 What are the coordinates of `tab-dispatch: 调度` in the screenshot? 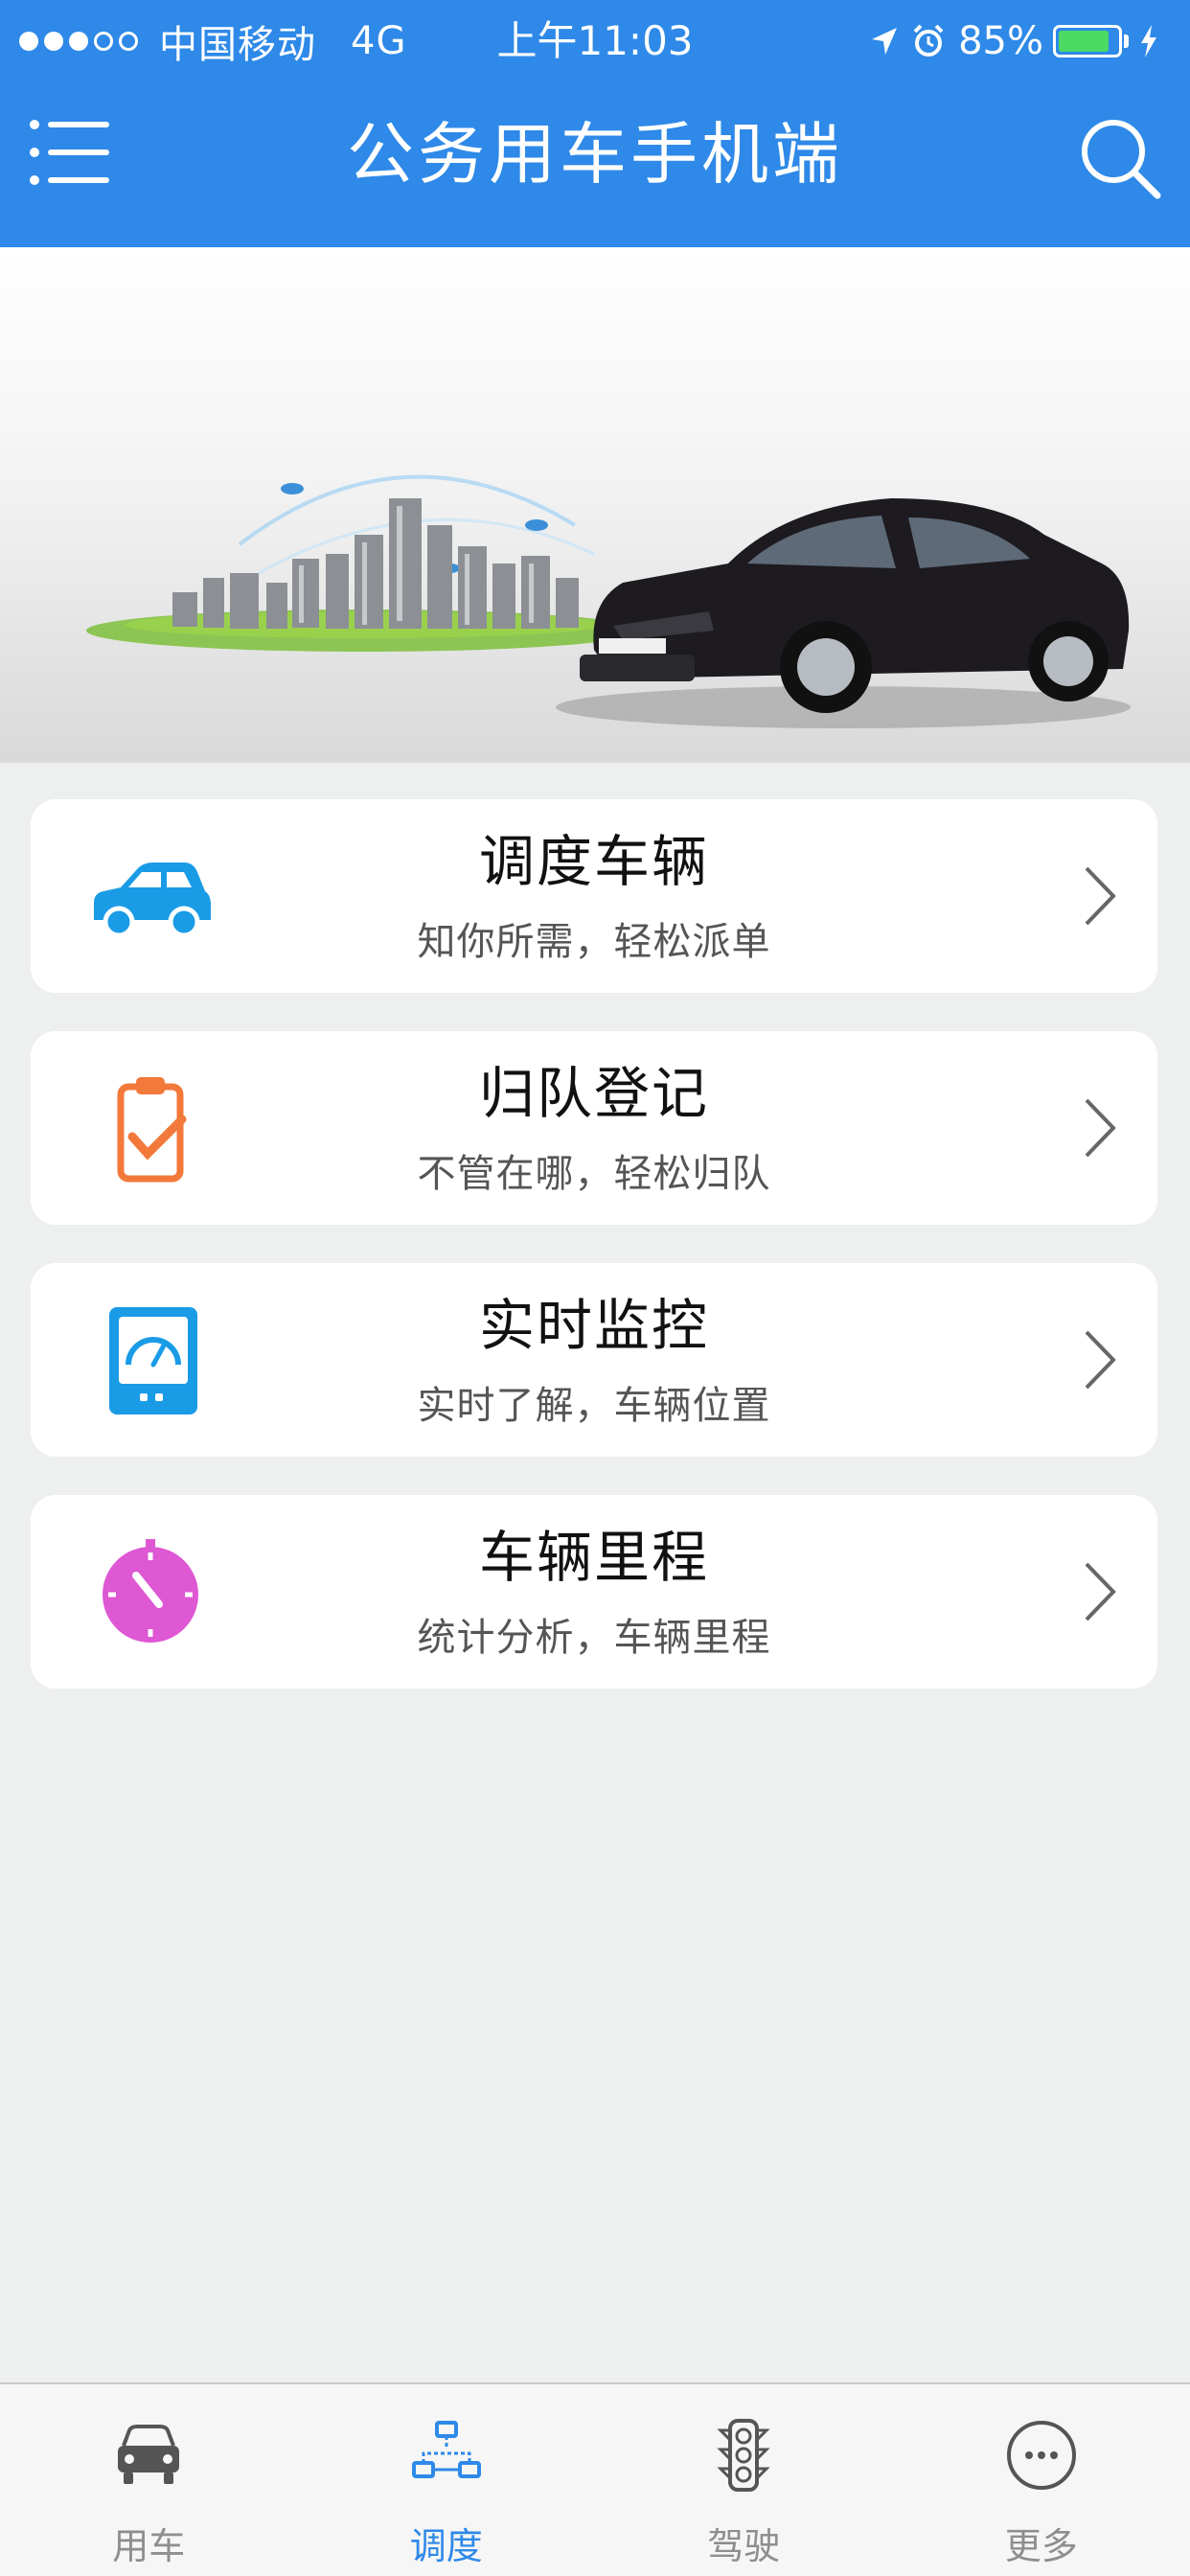 It's located at (447, 2480).